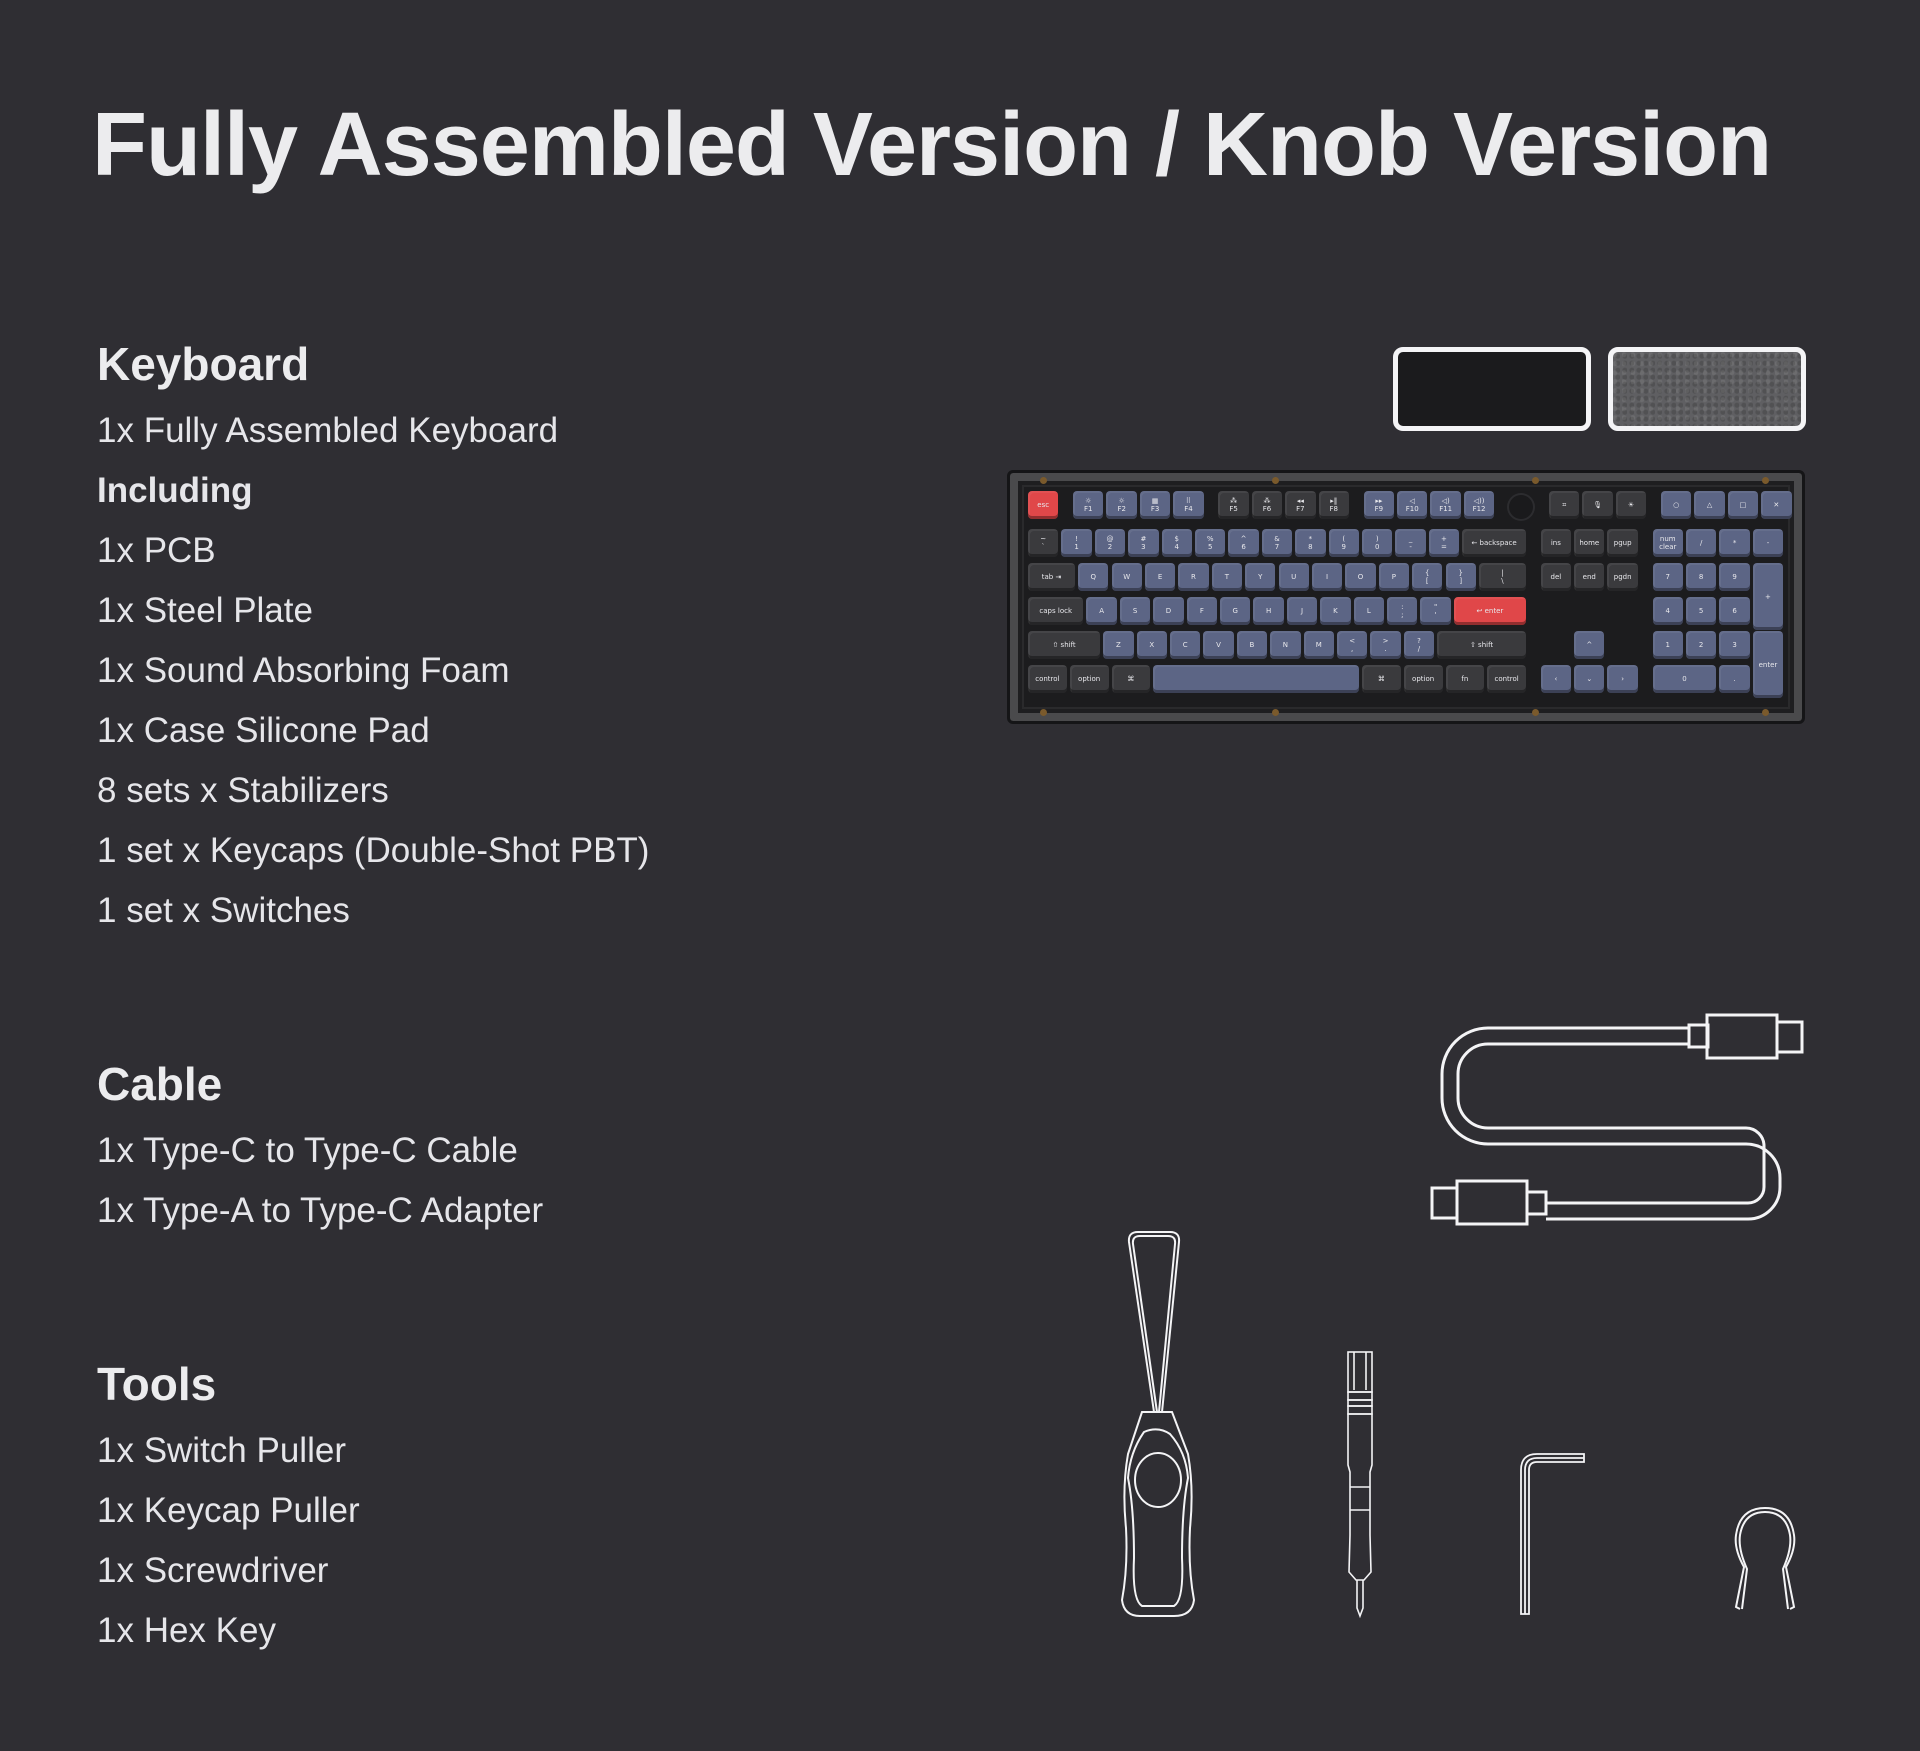 The image size is (1920, 1751). I want to click on keycap: ☼ F1, so click(1088, 505).